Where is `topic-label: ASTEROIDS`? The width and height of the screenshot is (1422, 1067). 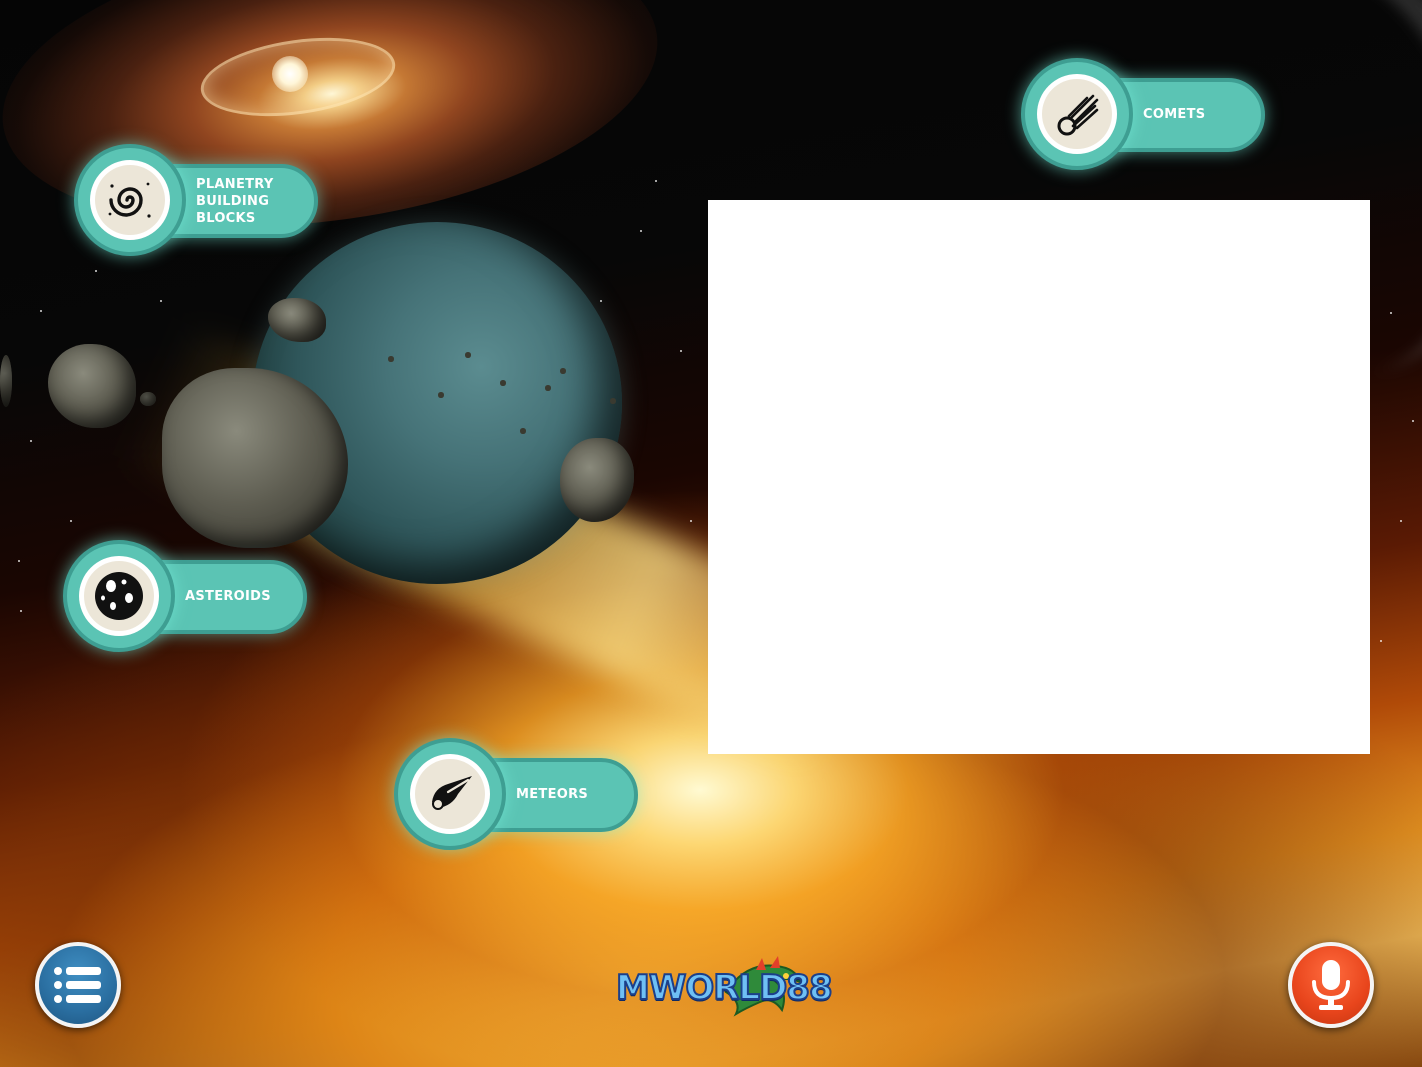 topic-label: ASTEROIDS is located at coordinates (228, 596).